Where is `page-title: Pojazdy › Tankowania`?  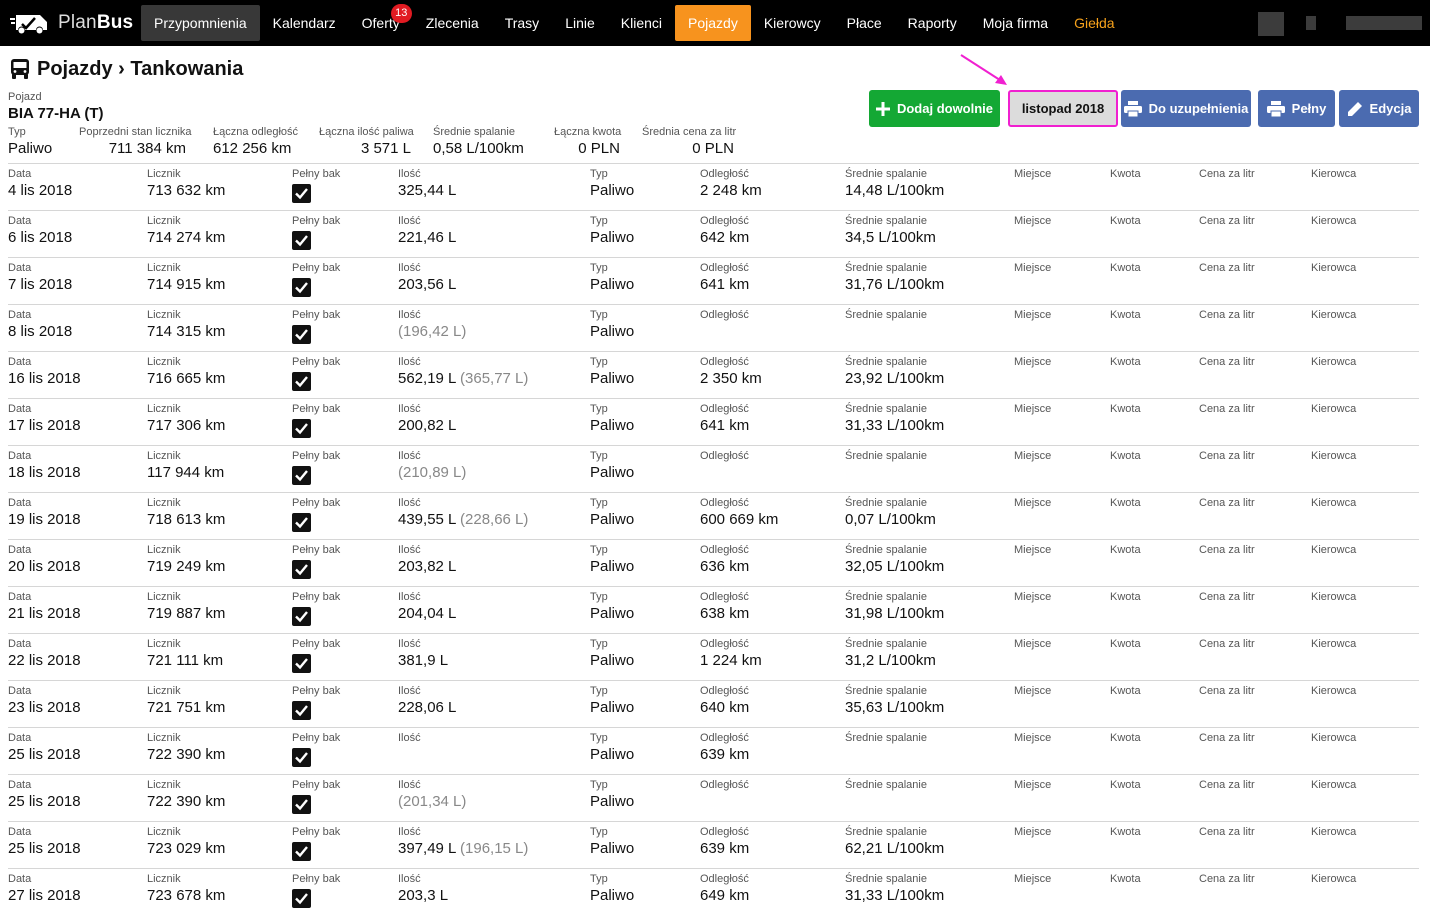 page-title: Pojazdy › Tankowania is located at coordinates (126, 69).